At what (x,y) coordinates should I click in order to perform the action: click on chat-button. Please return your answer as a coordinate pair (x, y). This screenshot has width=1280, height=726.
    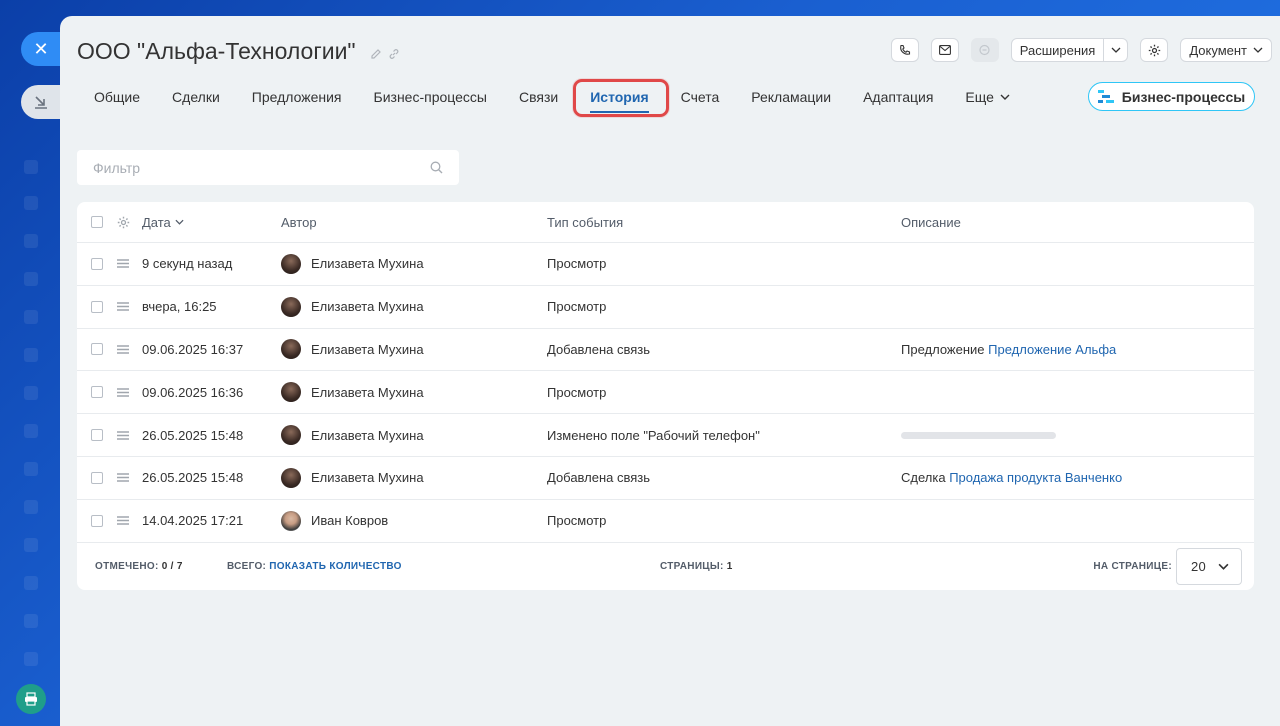
    Looking at the image, I should click on (984, 50).